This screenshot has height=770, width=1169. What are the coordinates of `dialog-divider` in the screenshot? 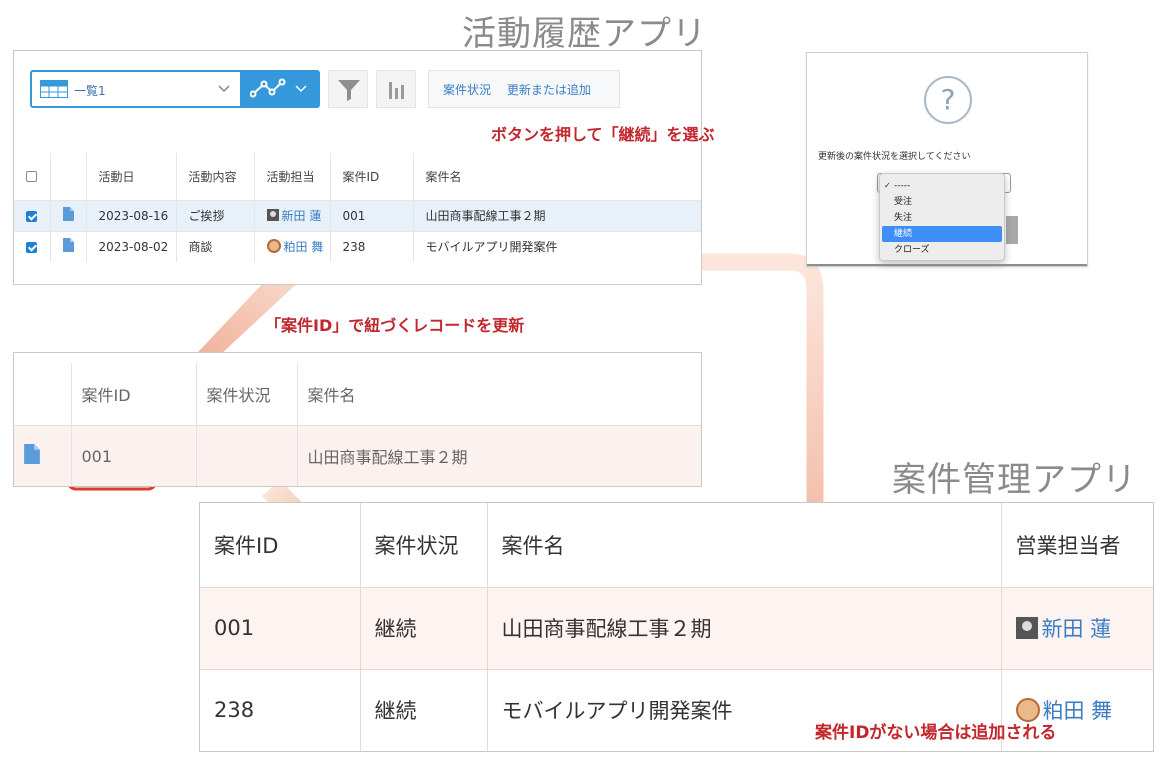 It's located at (947, 265).